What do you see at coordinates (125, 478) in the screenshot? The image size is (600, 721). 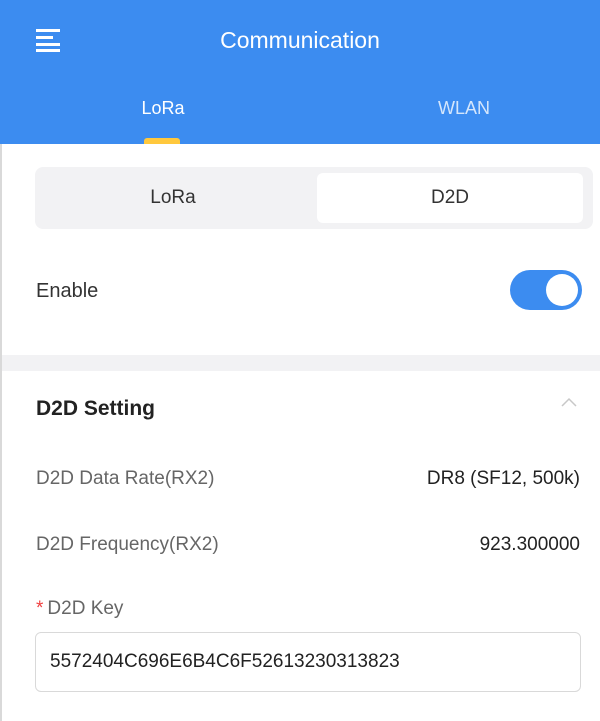 I see `data-rate-label: D2D Data Rate(RX2)` at bounding box center [125, 478].